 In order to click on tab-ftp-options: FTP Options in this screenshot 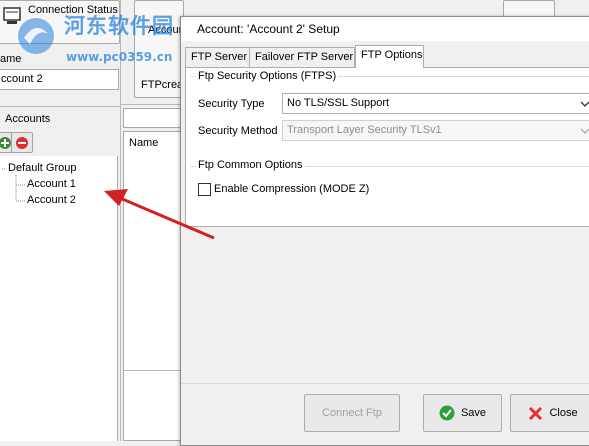, I will do `click(389, 56)`.